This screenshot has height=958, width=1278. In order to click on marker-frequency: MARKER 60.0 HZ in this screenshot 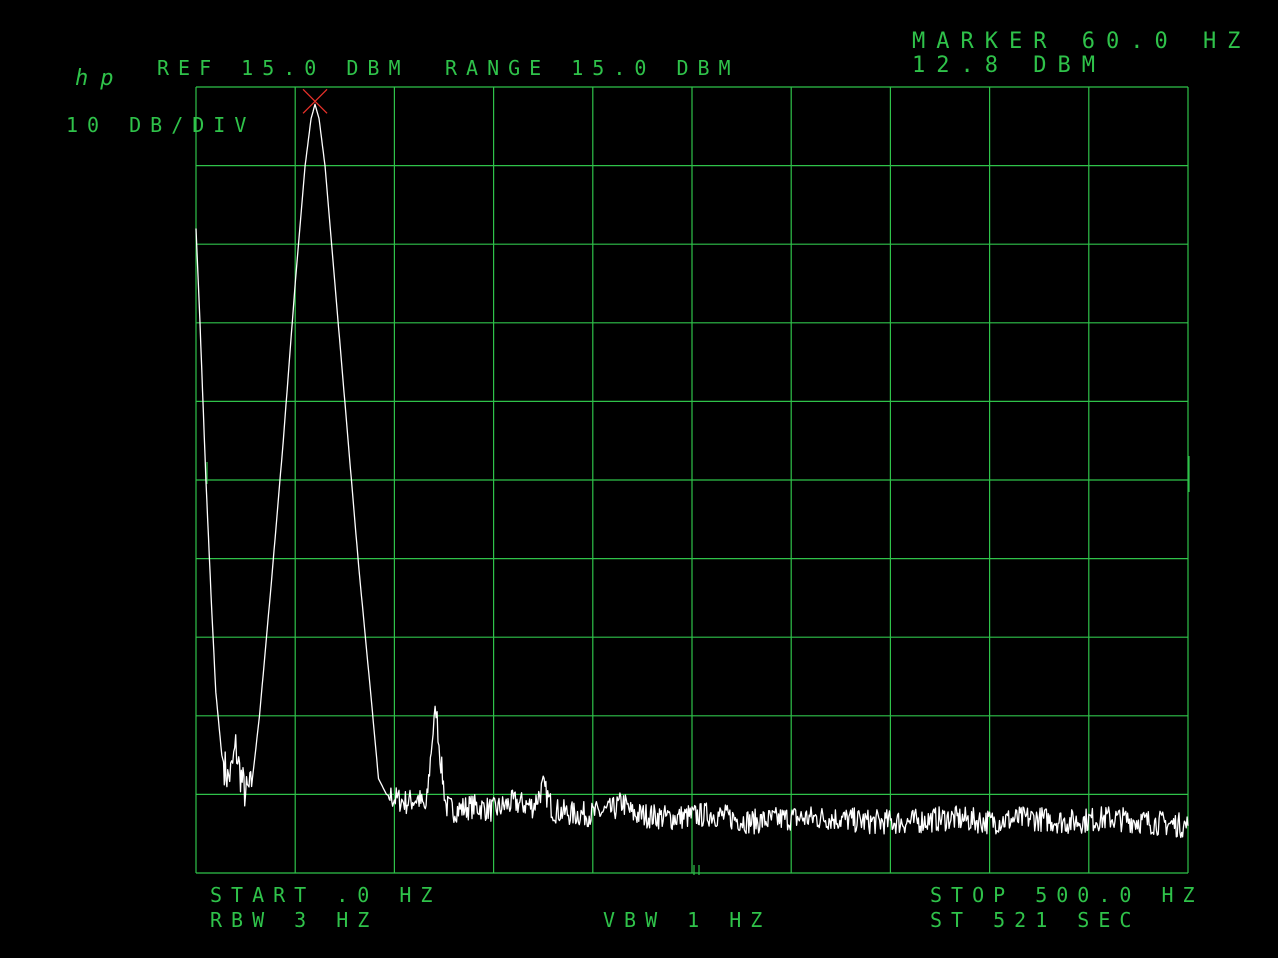, I will do `click(1082, 41)`.